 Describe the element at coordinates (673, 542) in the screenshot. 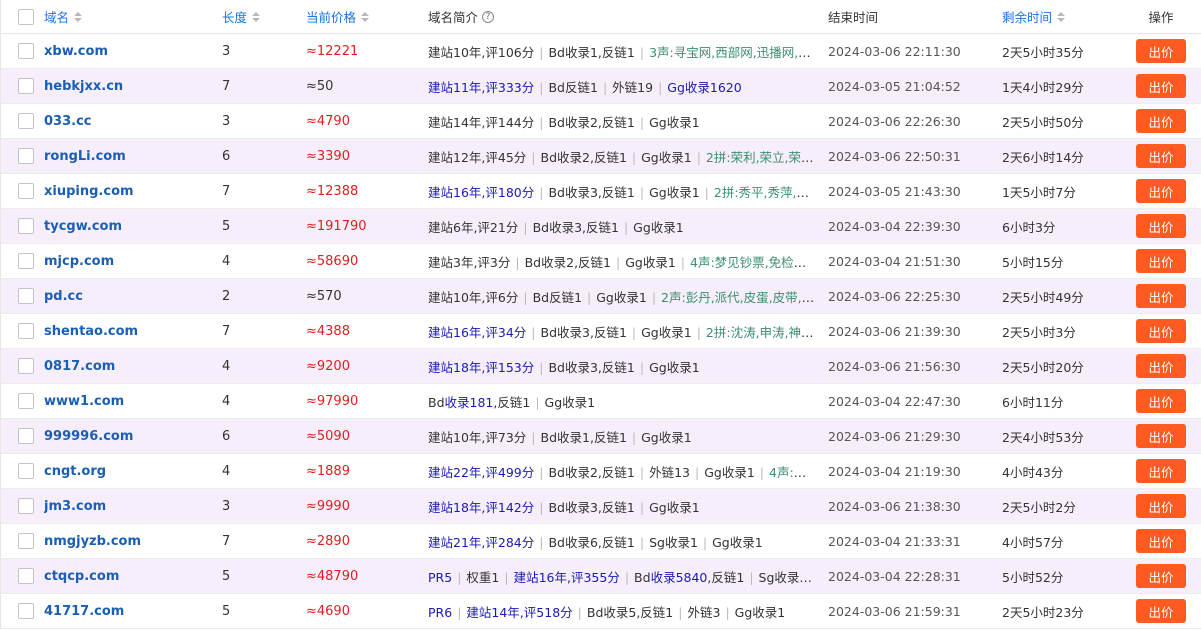

I see `desc-segment: Sg收录1` at that location.